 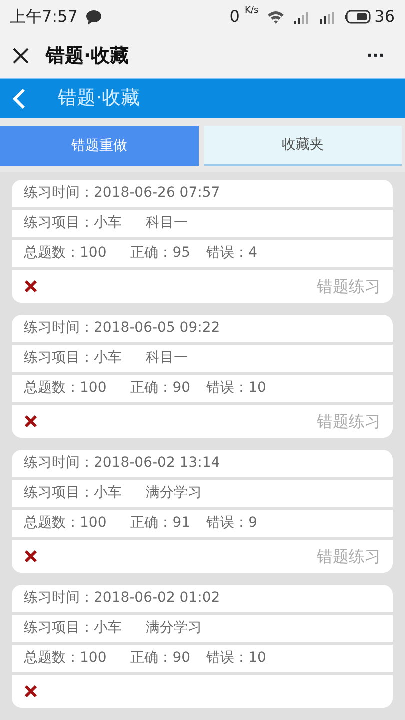 I want to click on back-icon, so click(x=19, y=99).